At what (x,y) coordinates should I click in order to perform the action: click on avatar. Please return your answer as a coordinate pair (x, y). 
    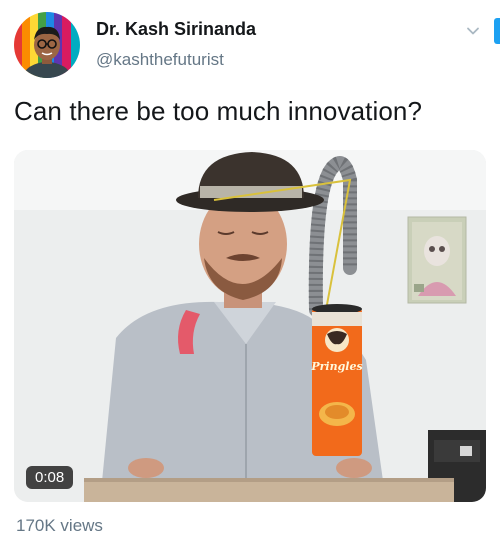
    Looking at the image, I should click on (47, 45).